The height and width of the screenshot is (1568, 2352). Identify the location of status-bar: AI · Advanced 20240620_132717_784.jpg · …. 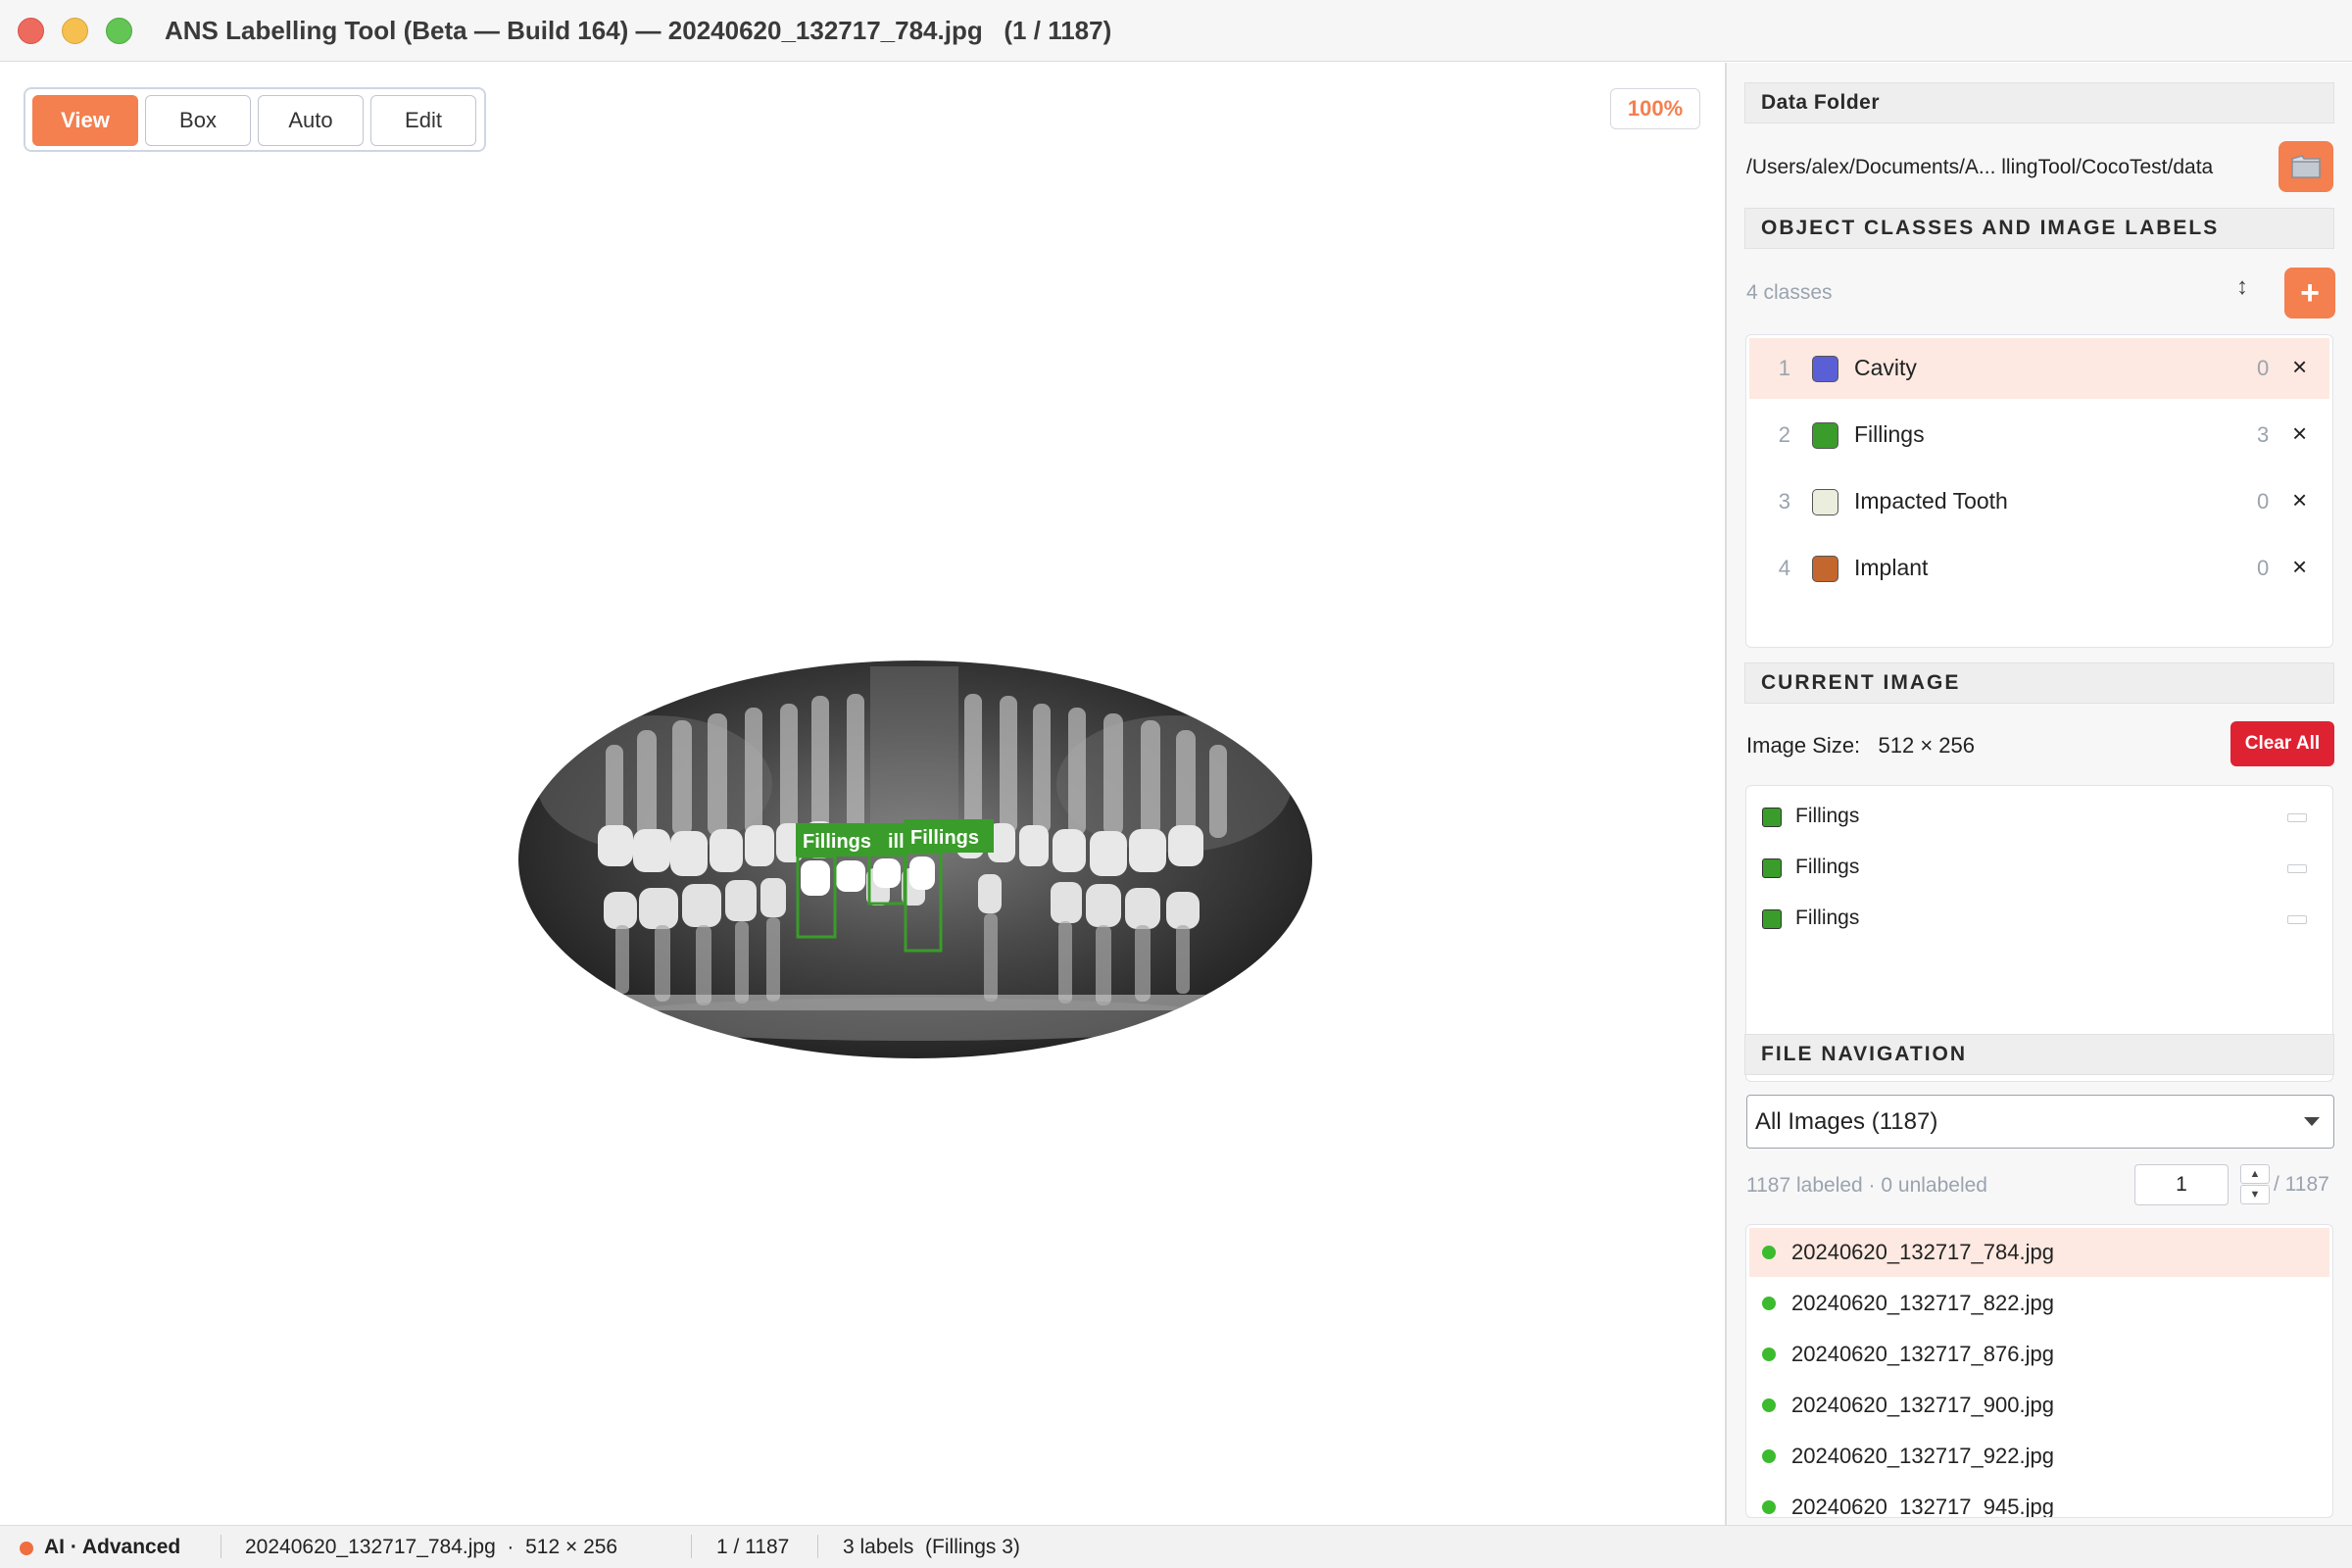
(1176, 1546).